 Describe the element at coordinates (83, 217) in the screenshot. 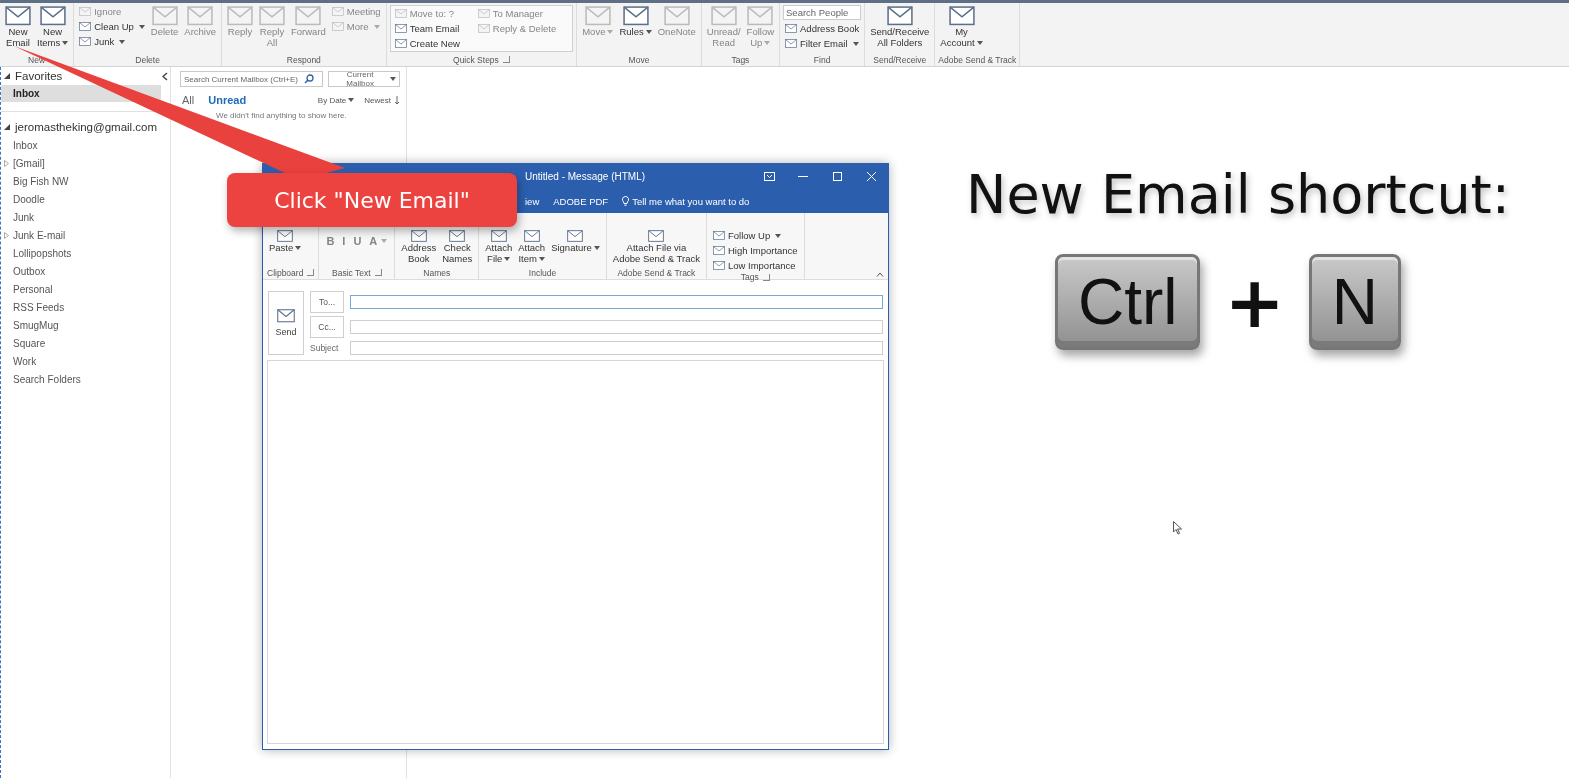

I see `folder-item: Junk` at that location.